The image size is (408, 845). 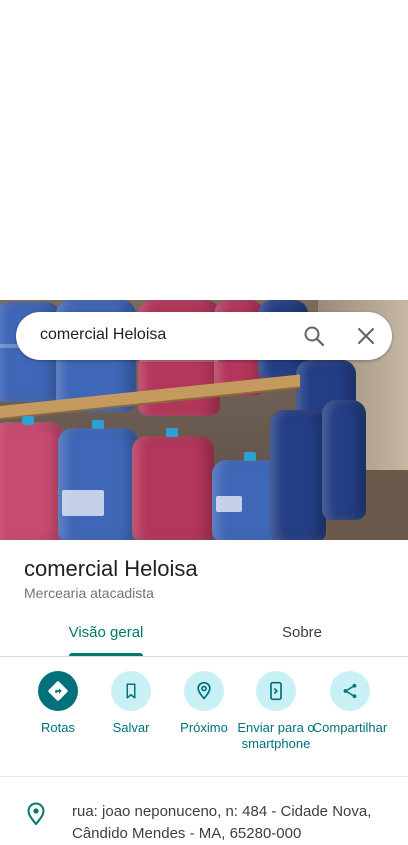 What do you see at coordinates (58, 691) in the screenshot?
I see `directions-icon` at bounding box center [58, 691].